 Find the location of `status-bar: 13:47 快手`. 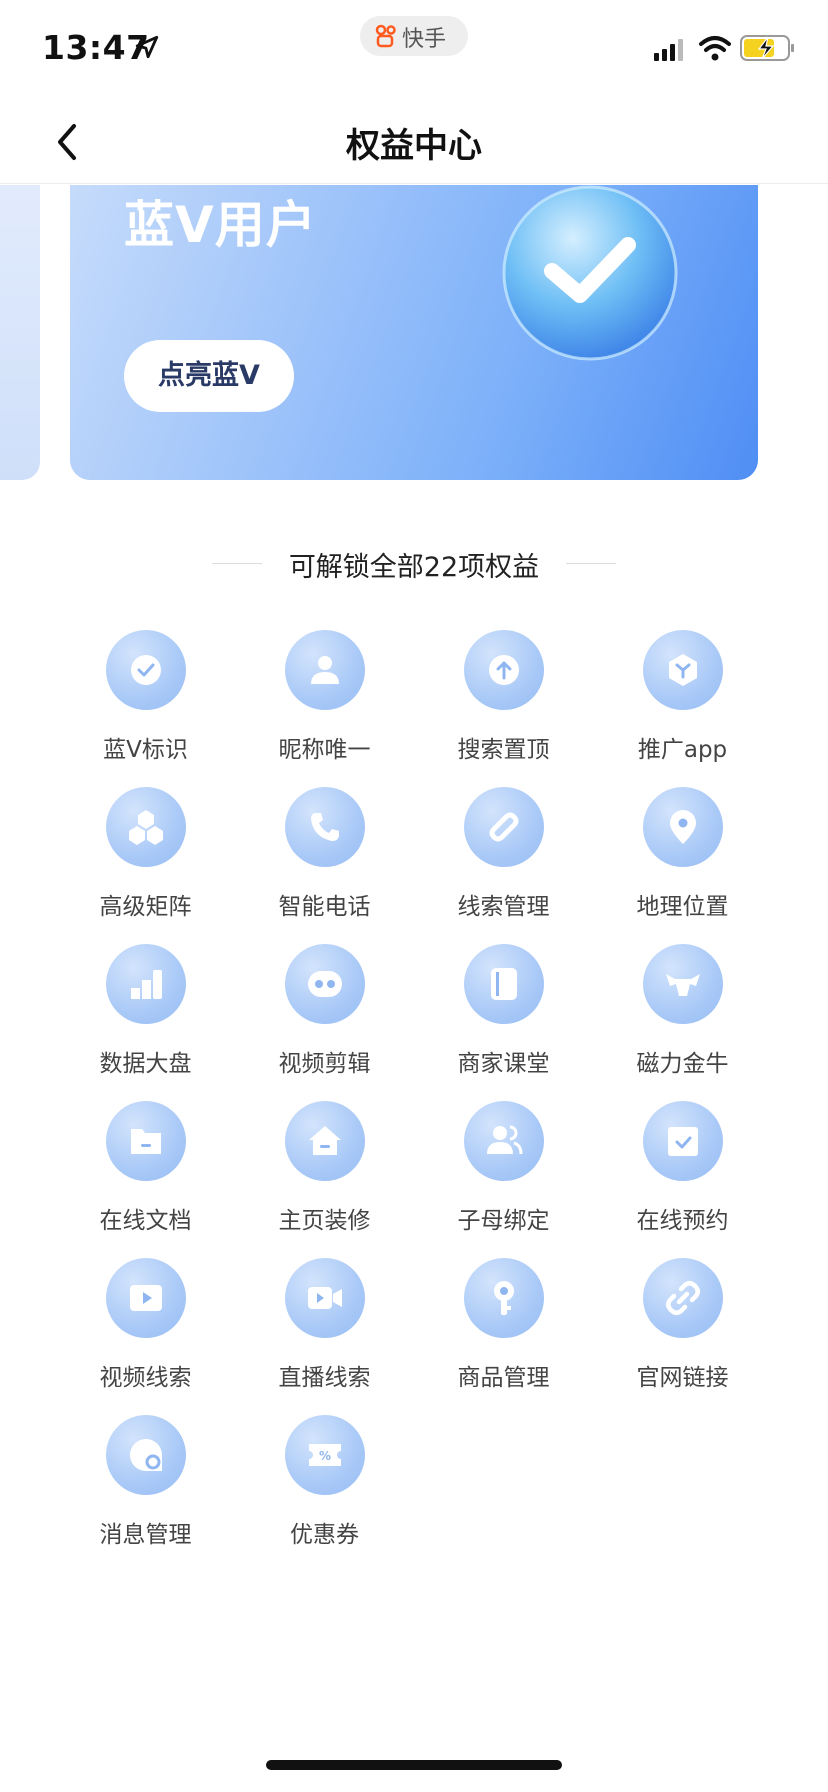

status-bar: 13:47 快手 is located at coordinates (414, 50).